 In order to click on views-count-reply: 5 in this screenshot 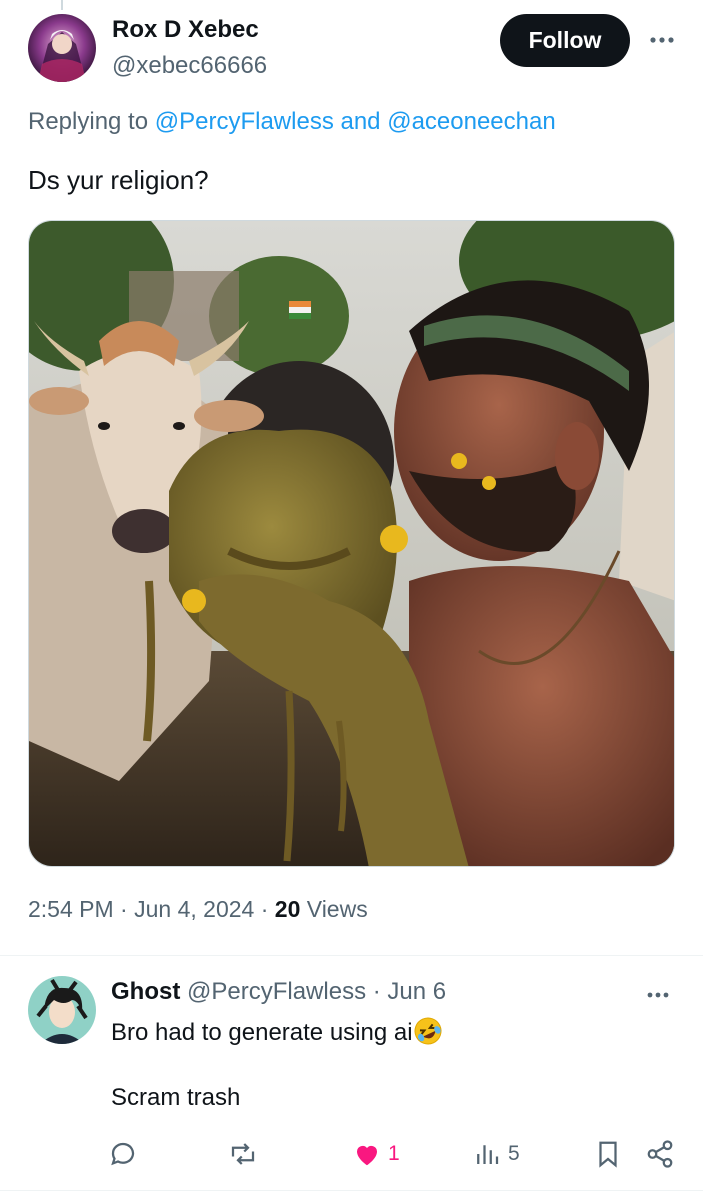, I will do `click(514, 1153)`.